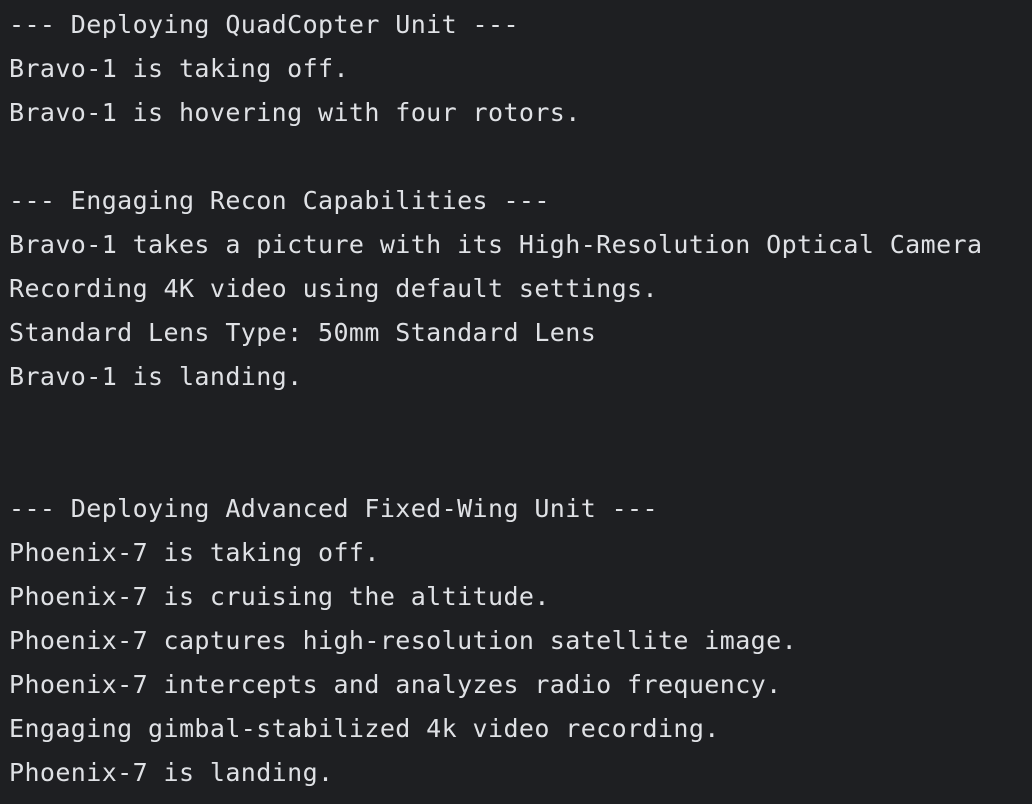 Image resolution: width=1032 pixels, height=804 pixels. Describe the element at coordinates (264, 24) in the screenshot. I see `console-line: --- Deploying QuadCopter Unit ---` at that location.